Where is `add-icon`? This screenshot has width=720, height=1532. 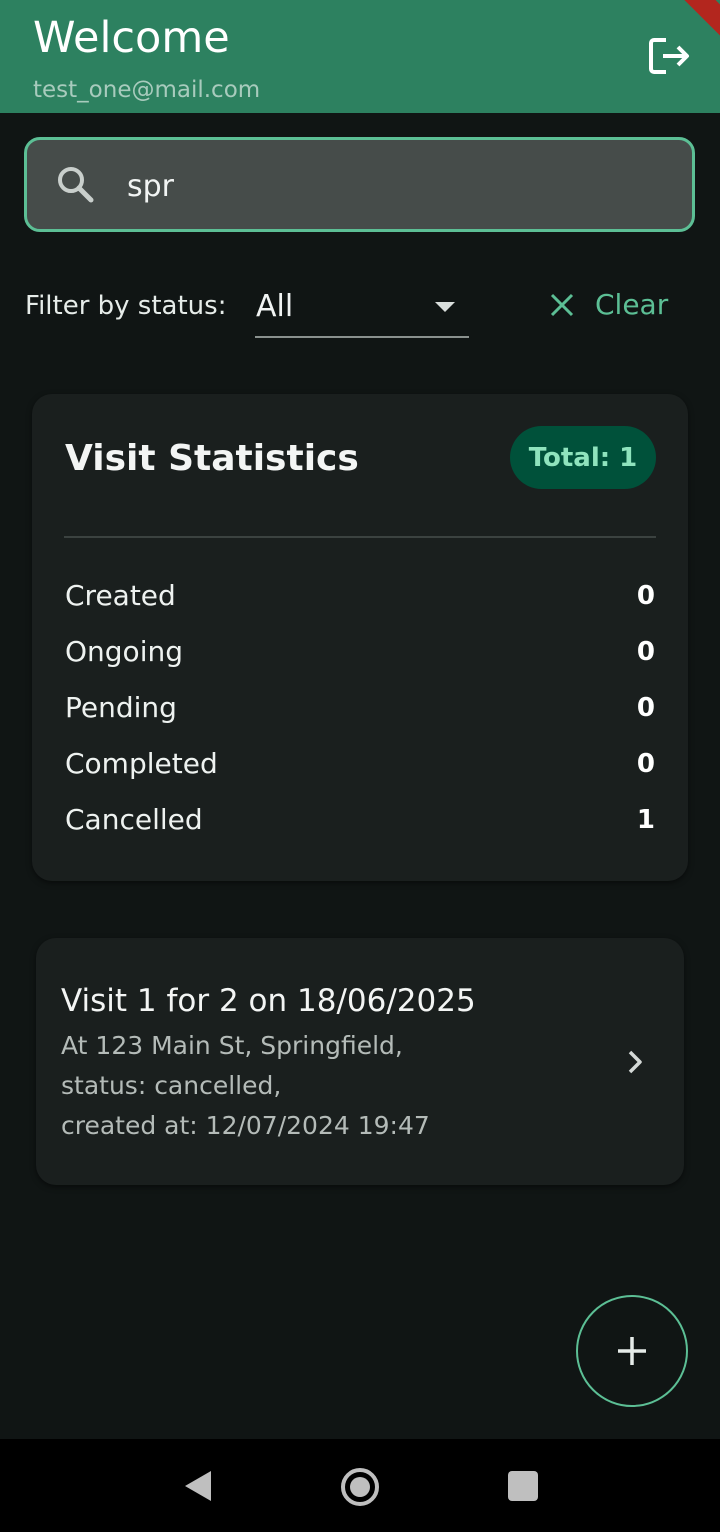
add-icon is located at coordinates (632, 1351).